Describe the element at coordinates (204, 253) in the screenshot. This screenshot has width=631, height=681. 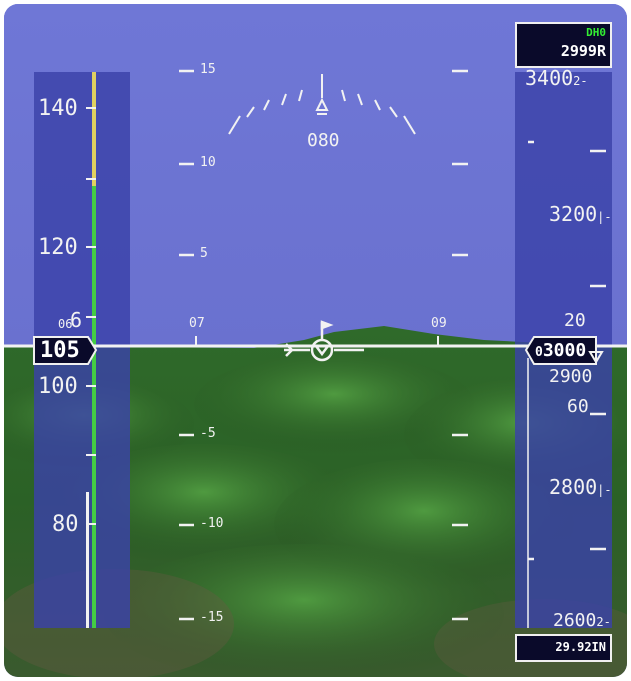
I see `pitch-label-up-5: 5` at that location.